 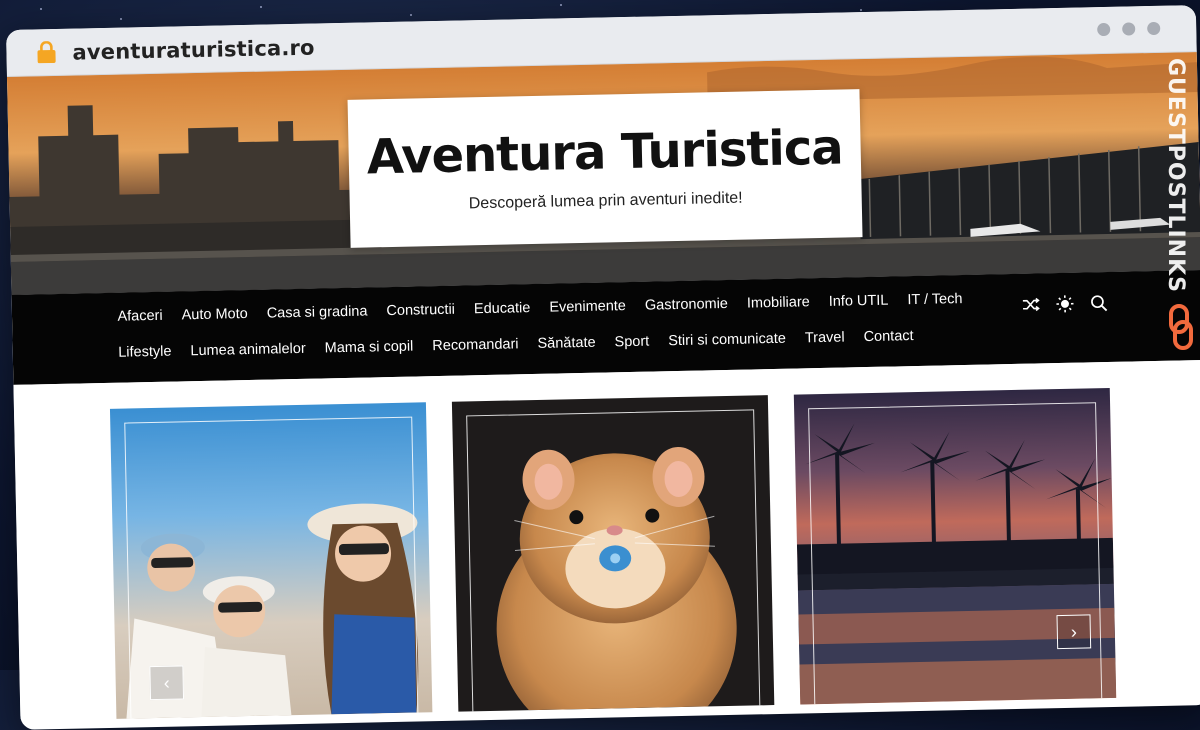 I want to click on nav-item-travel: Travel, so click(x=824, y=337).